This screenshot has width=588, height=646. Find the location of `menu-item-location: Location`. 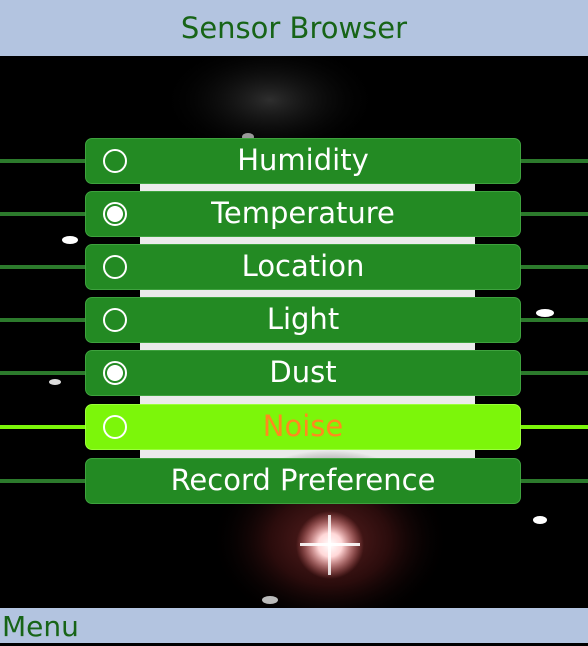

menu-item-location: Location is located at coordinates (294, 267).